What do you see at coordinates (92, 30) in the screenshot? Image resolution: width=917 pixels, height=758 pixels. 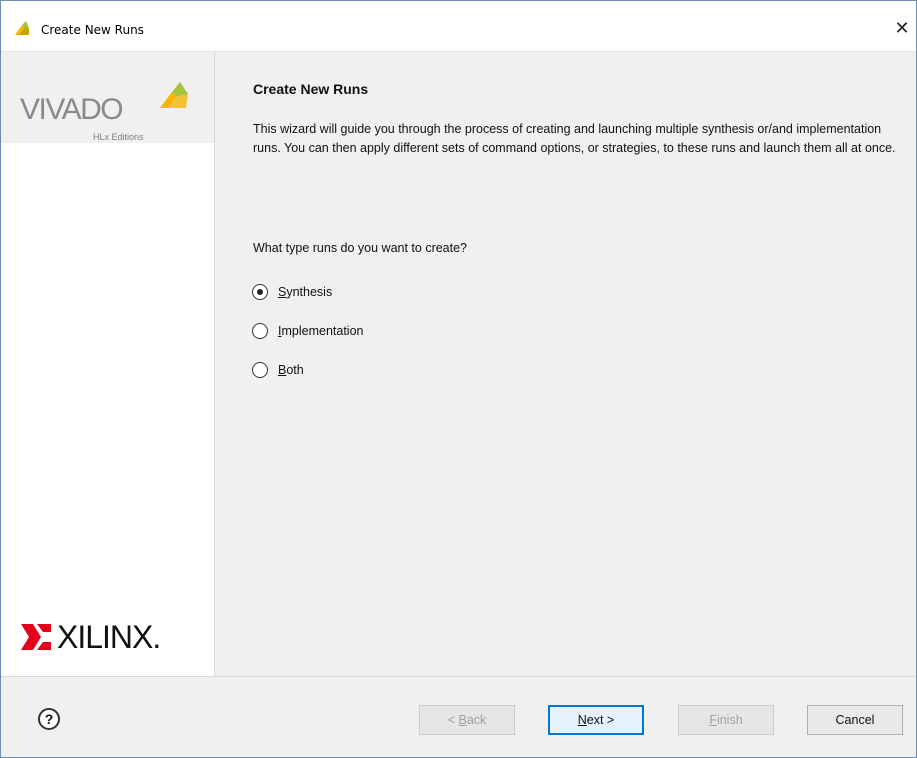 I see `window-title: Create New Runs` at bounding box center [92, 30].